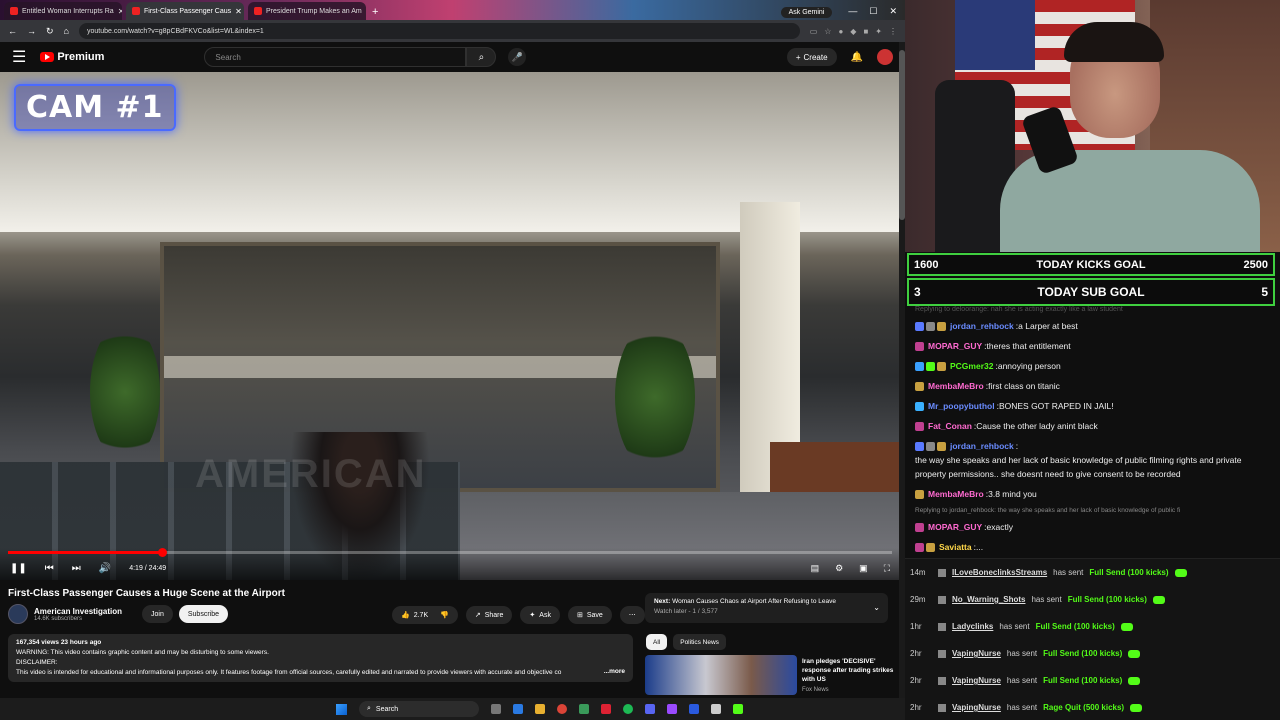  What do you see at coordinates (375, 12) in the screenshot?
I see `new-tab-button: +` at bounding box center [375, 12].